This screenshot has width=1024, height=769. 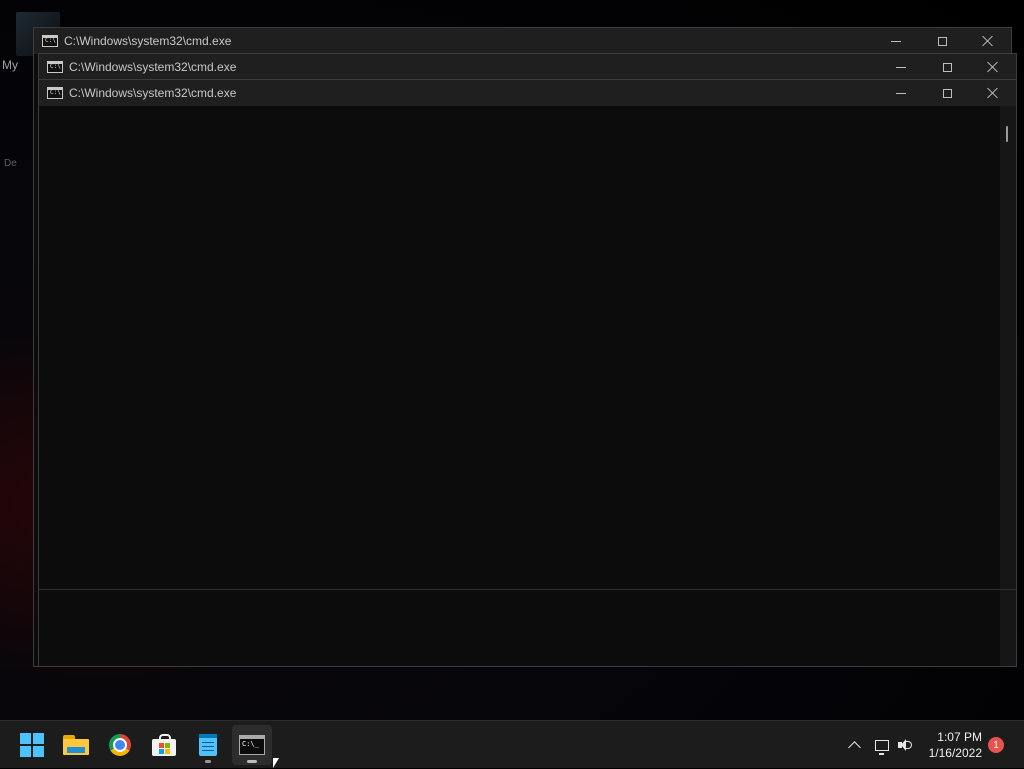 What do you see at coordinates (10, 65) in the screenshot?
I see `desktop-shortcut-label: My` at bounding box center [10, 65].